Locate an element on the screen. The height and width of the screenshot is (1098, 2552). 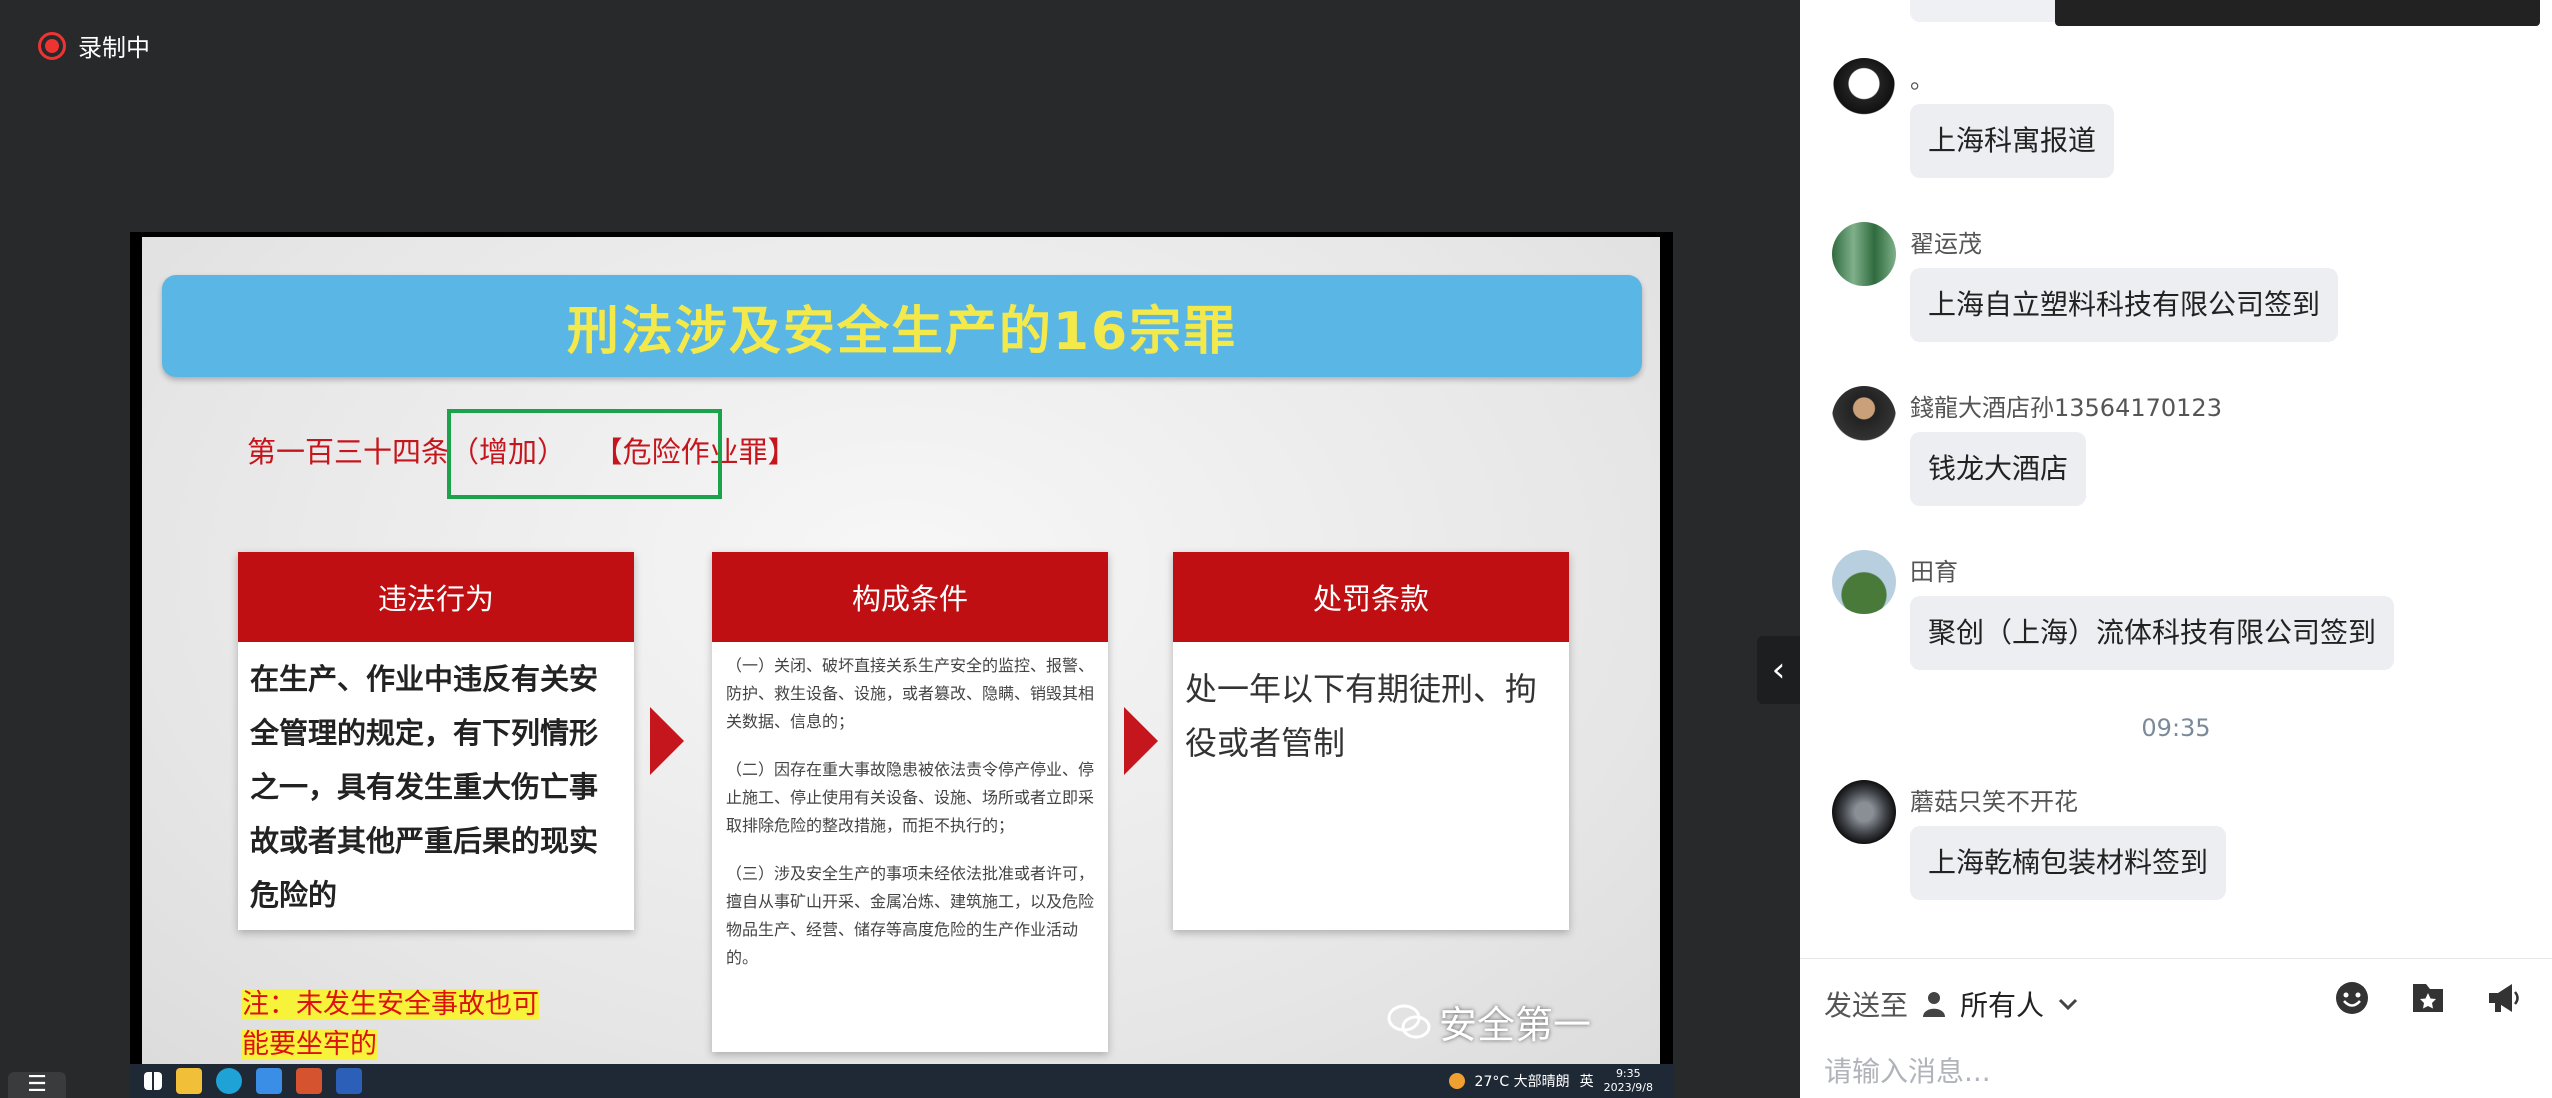
message-sender: 翟运茂 is located at coordinates (1946, 244).